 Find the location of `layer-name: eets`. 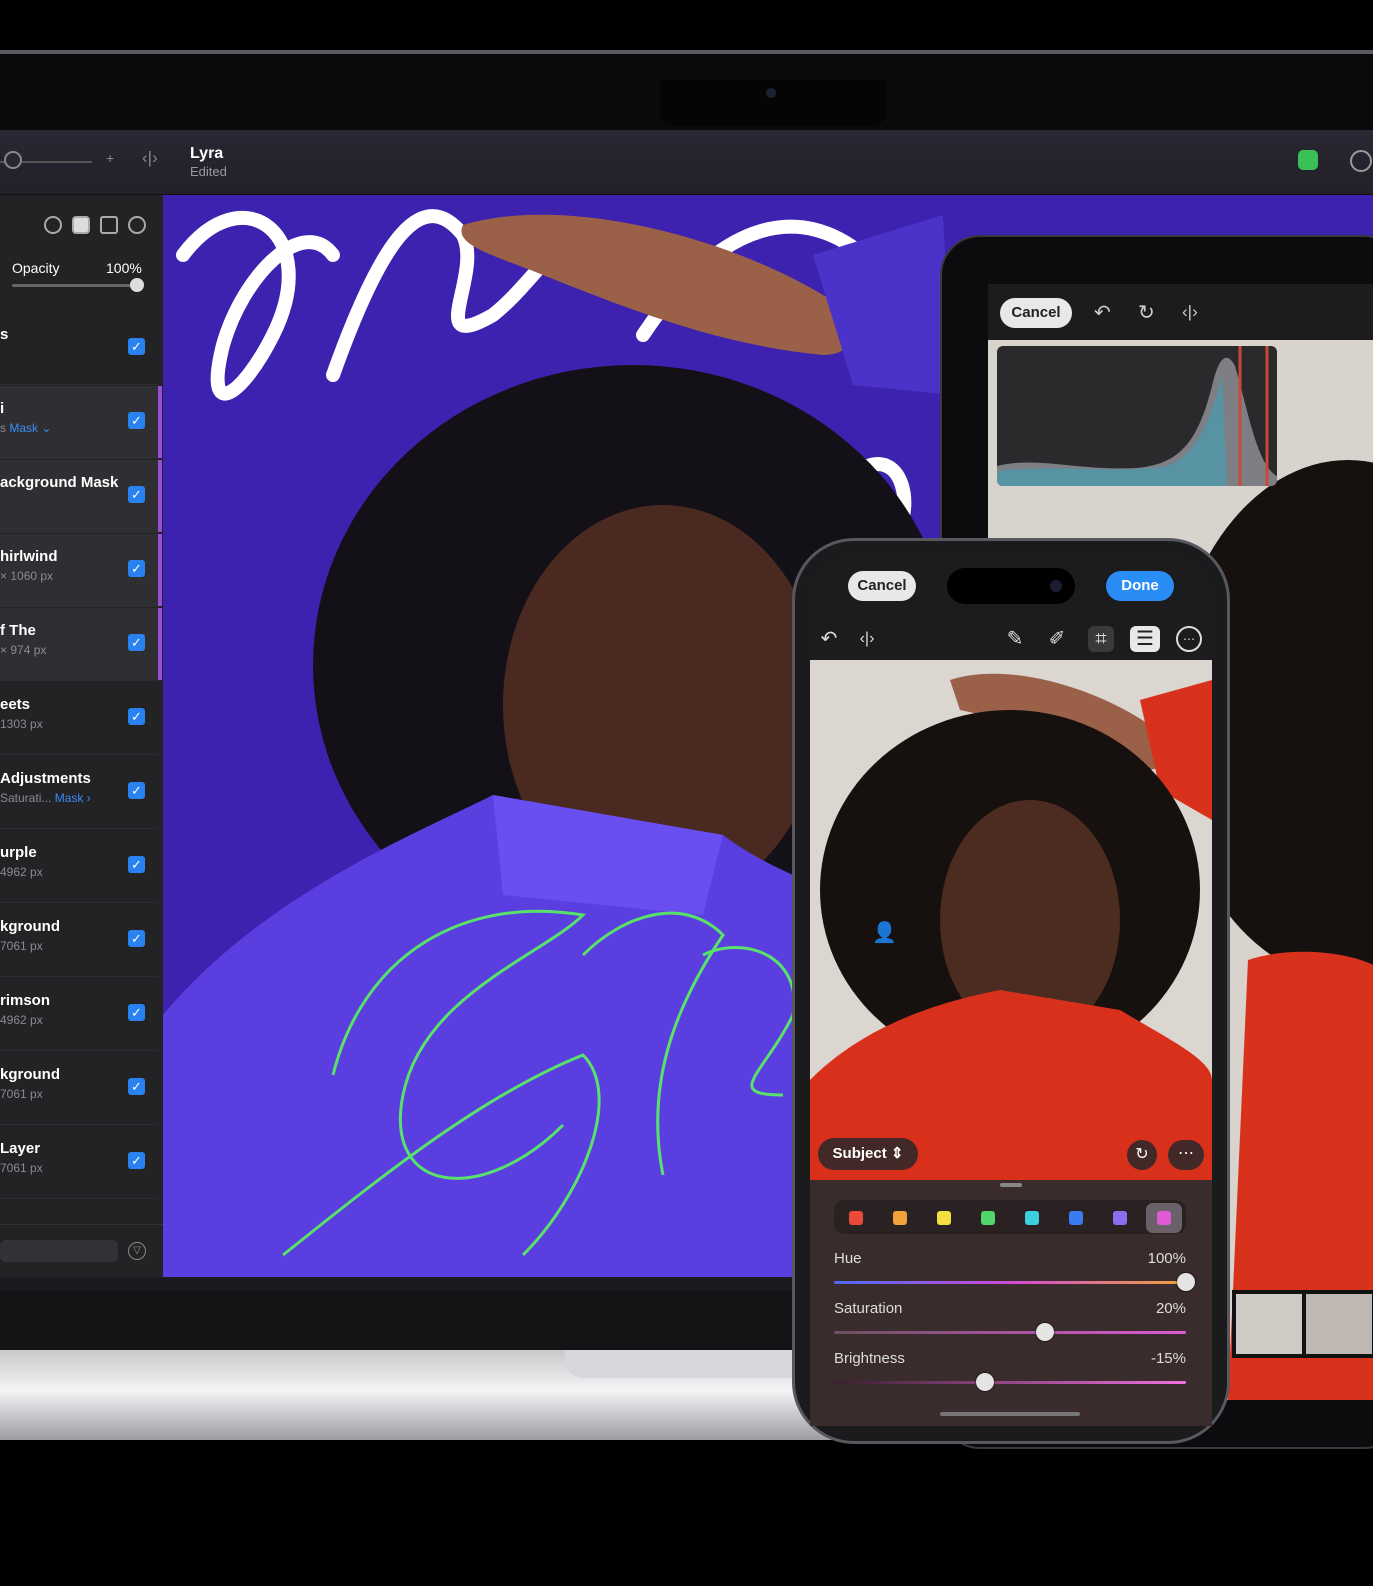

layer-name: eets is located at coordinates (15, 704).